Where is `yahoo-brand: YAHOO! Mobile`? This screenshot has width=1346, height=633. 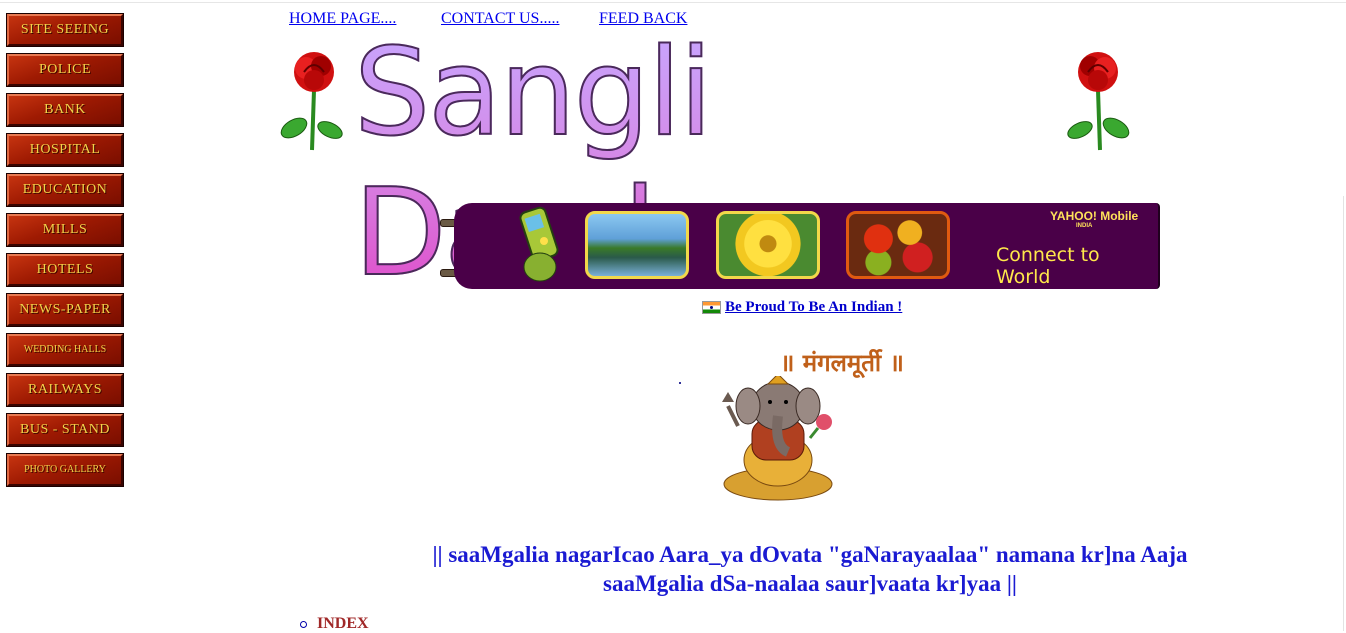 yahoo-brand: YAHOO! Mobile is located at coordinates (1094, 216).